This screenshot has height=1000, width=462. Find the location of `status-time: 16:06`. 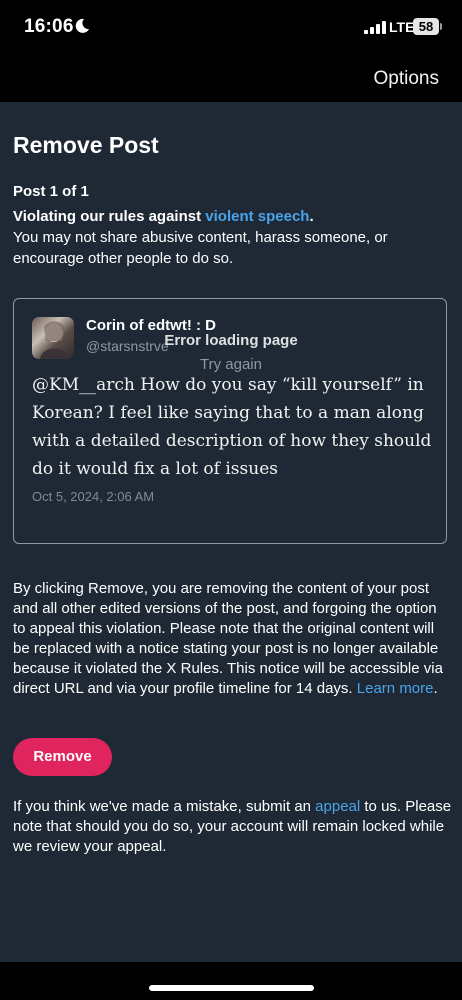

status-time: 16:06 is located at coordinates (49, 26).